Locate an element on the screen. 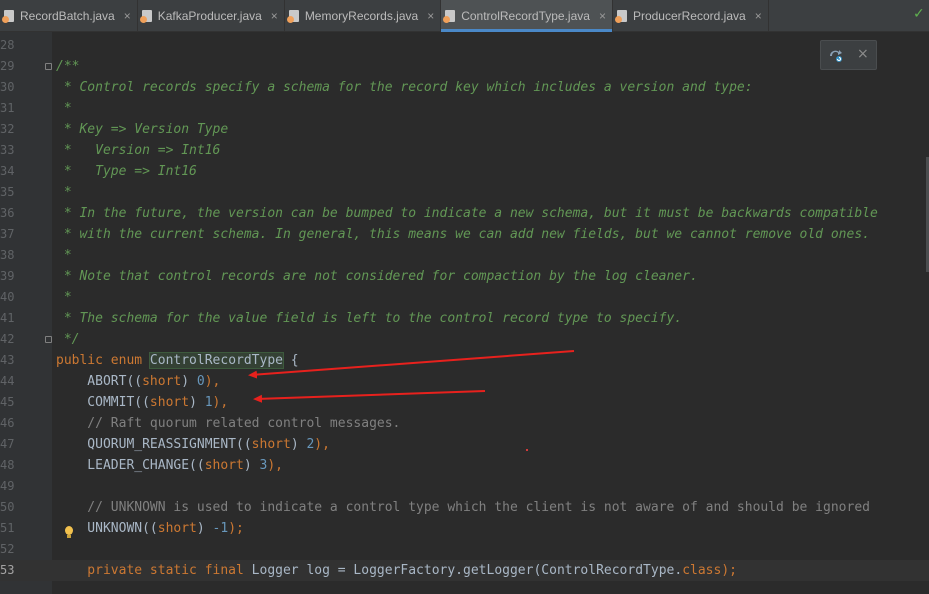  code-token: log is located at coordinates (318, 570).